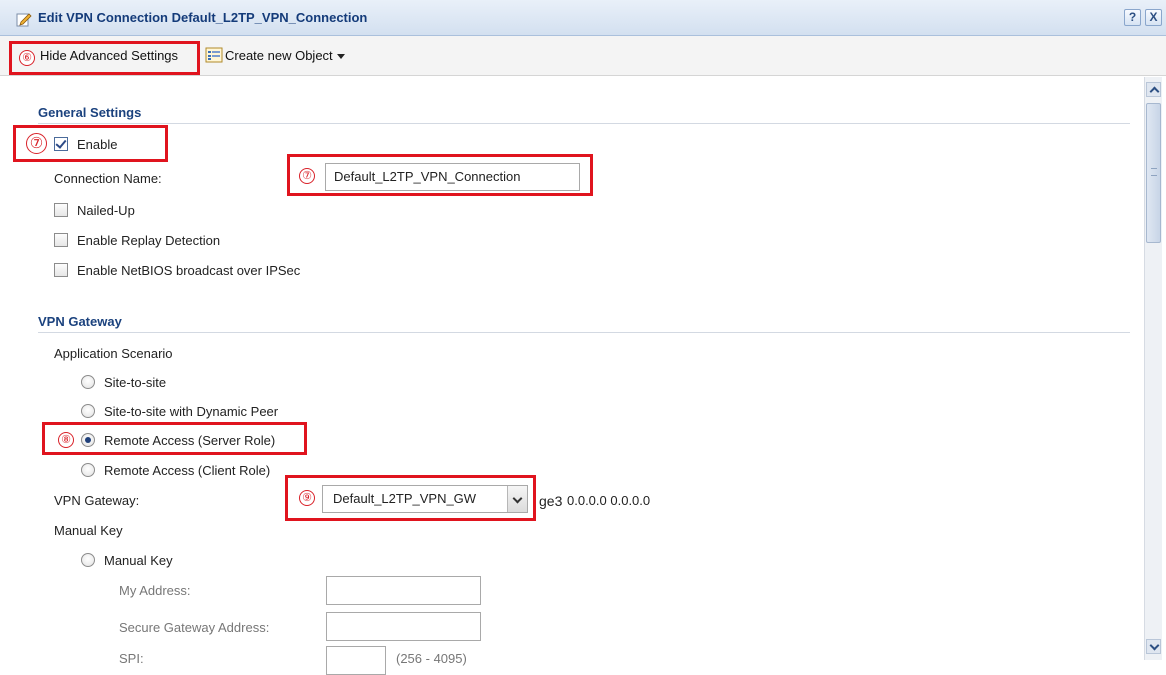 The image size is (1166, 675). What do you see at coordinates (356, 660) in the screenshot?
I see `spi-input` at bounding box center [356, 660].